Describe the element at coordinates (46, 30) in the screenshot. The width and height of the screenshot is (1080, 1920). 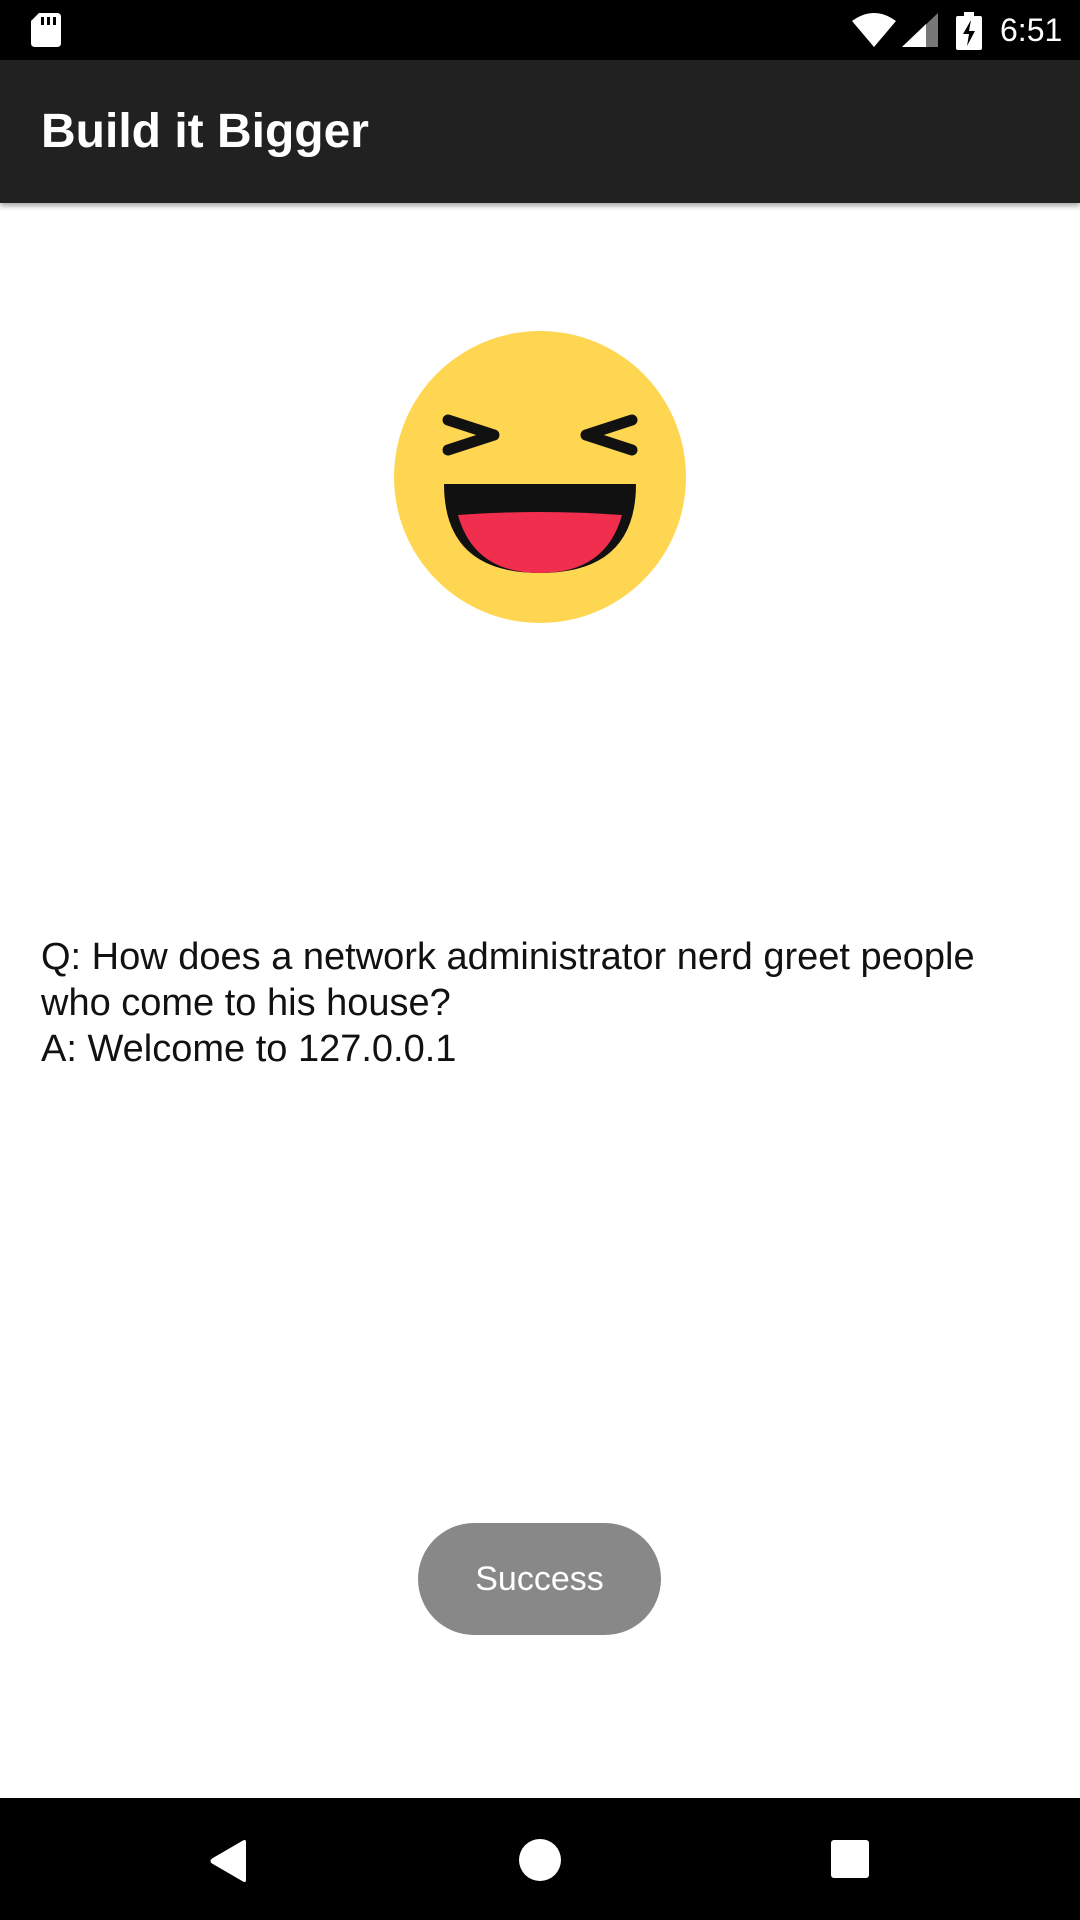
I see `sd-card-icon` at that location.